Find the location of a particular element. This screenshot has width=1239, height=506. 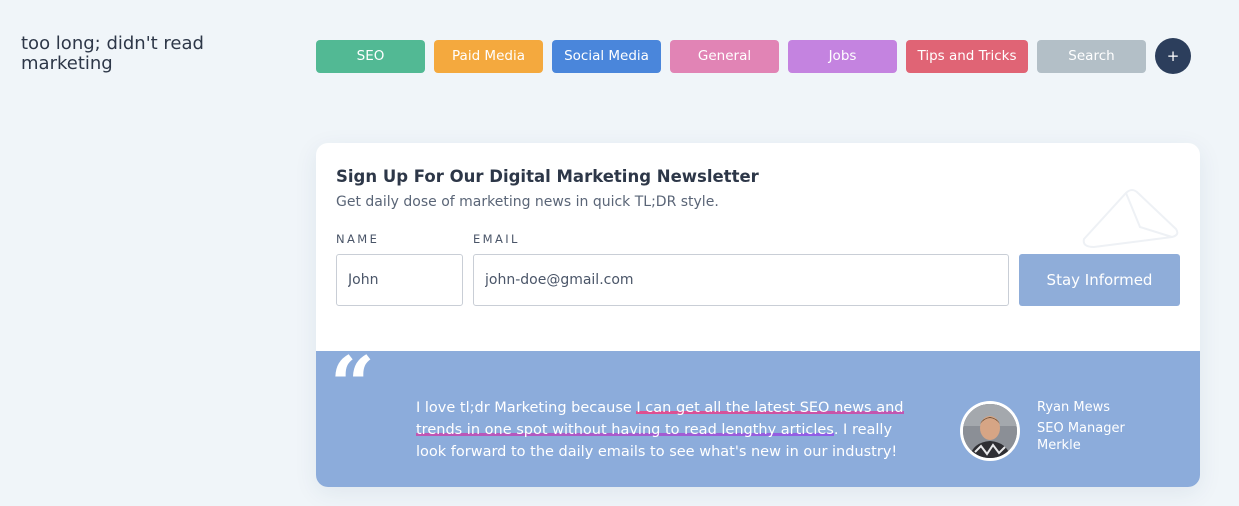

quote-mark-icon: “ is located at coordinates (352, 385).